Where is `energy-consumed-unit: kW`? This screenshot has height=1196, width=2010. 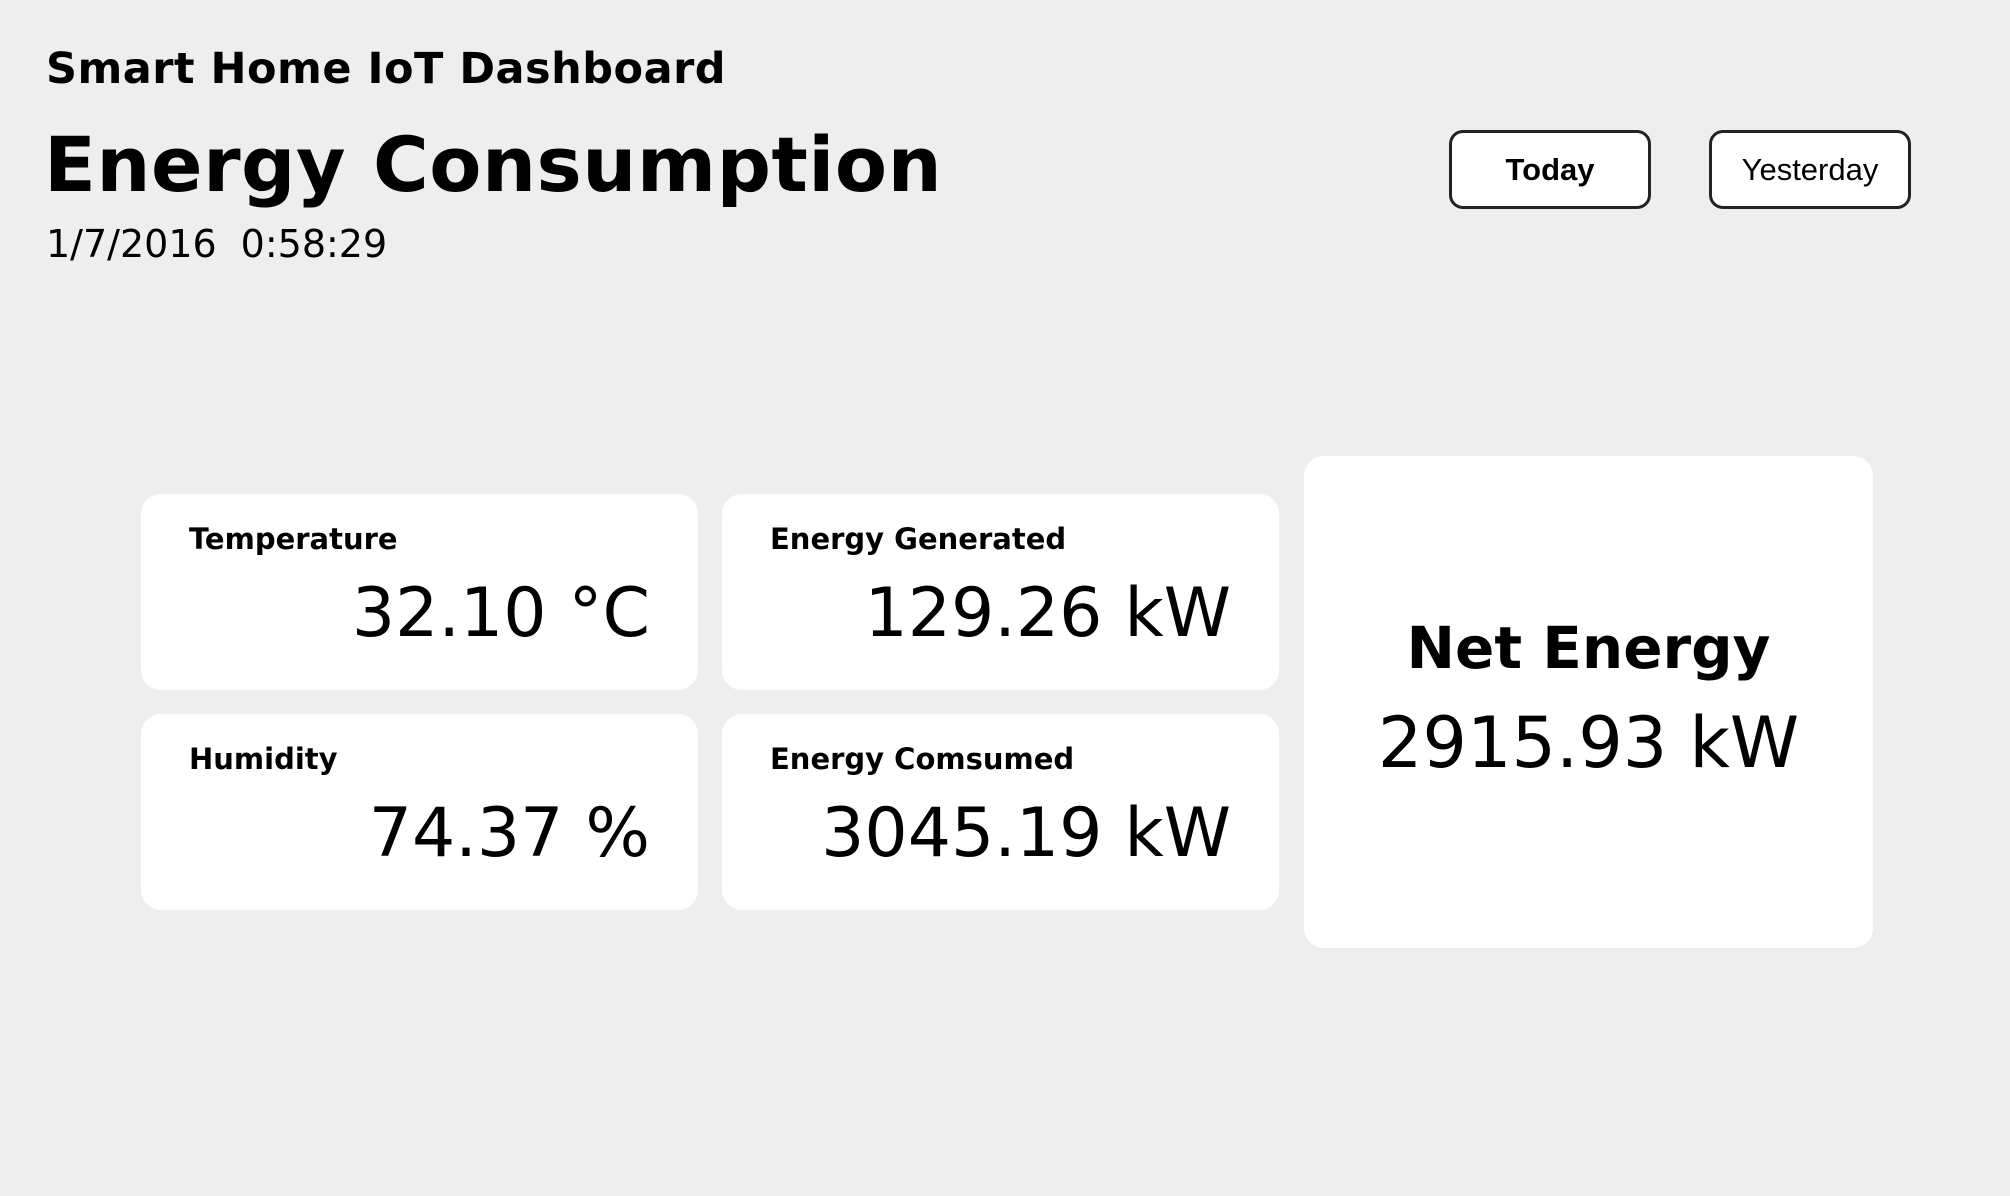 energy-consumed-unit: kW is located at coordinates (1177, 833).